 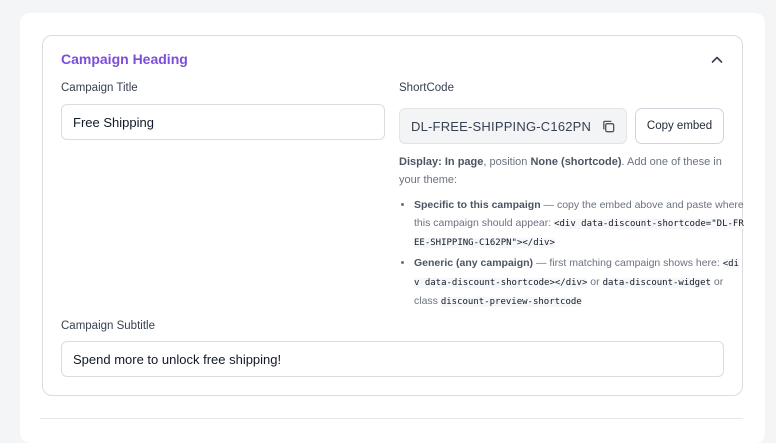 What do you see at coordinates (464, 162) in the screenshot?
I see `display-mode: In page` at bounding box center [464, 162].